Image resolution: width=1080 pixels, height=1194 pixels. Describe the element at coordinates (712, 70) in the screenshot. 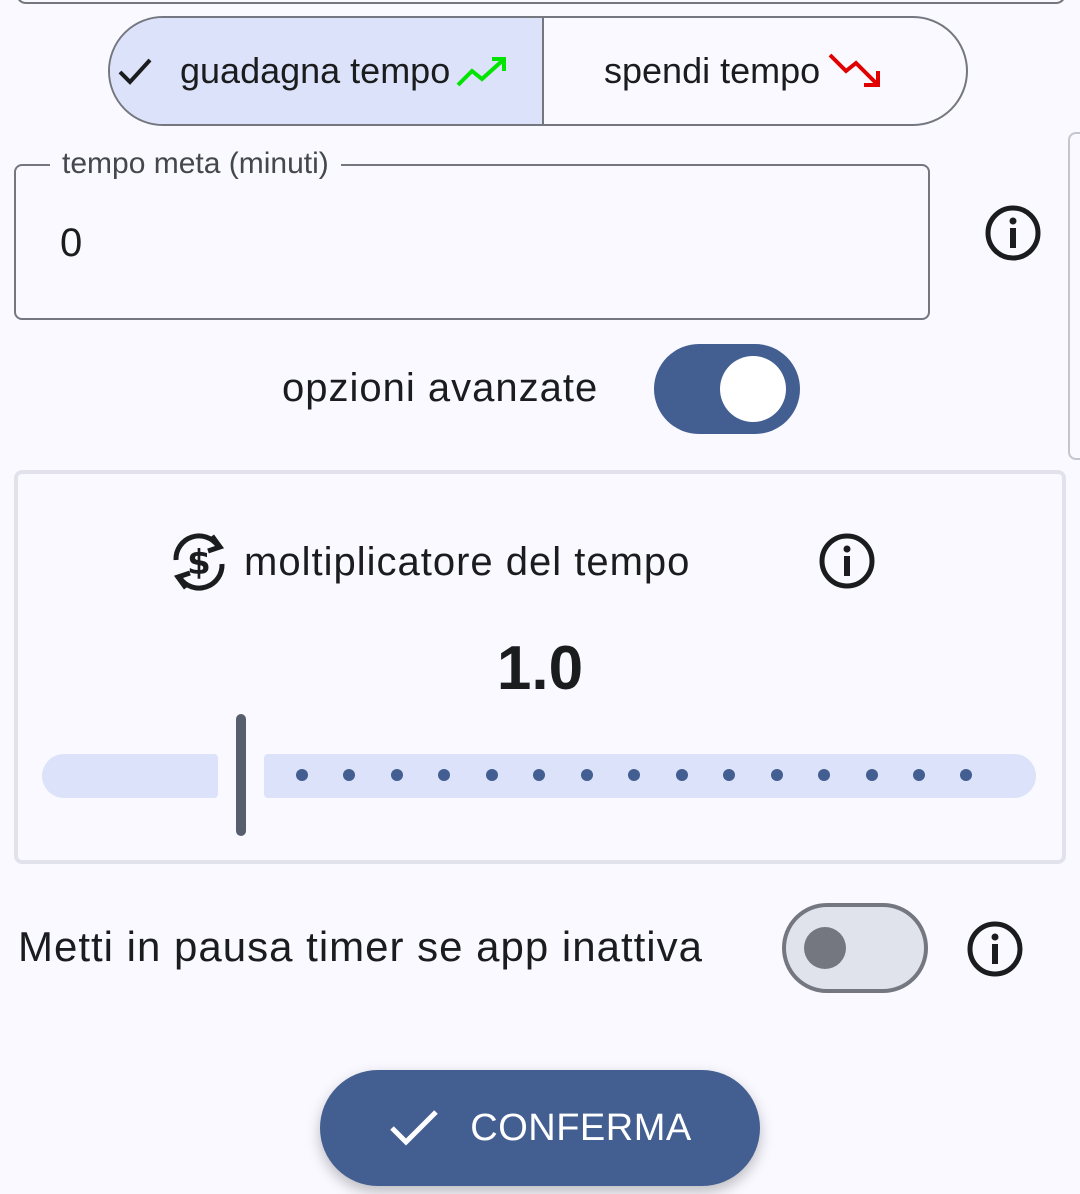

I see `segment-spend-time-label: spendi tempo` at that location.